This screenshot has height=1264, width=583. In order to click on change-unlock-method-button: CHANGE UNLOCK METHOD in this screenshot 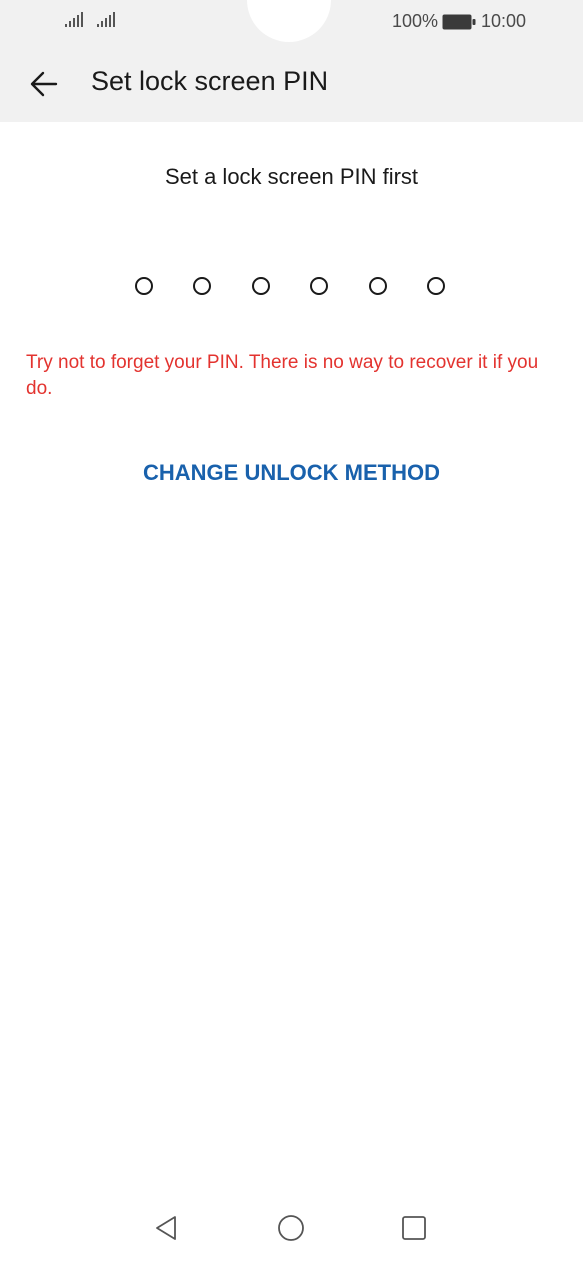, I will do `click(291, 473)`.